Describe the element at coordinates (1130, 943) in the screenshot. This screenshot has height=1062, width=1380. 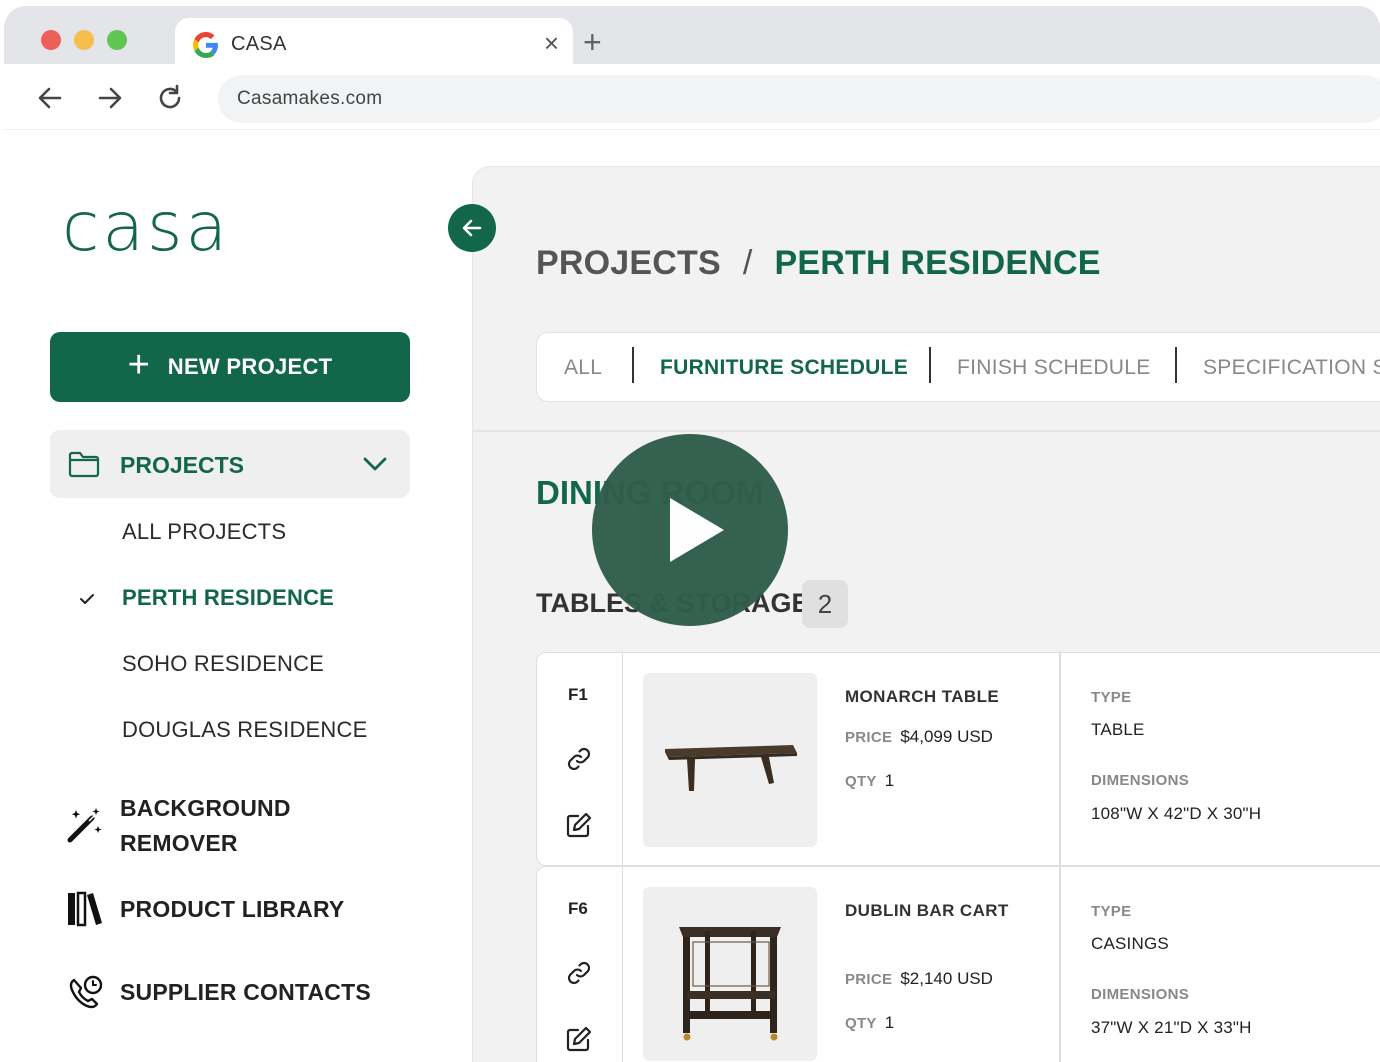
I see `type-value: CASINGS` at that location.